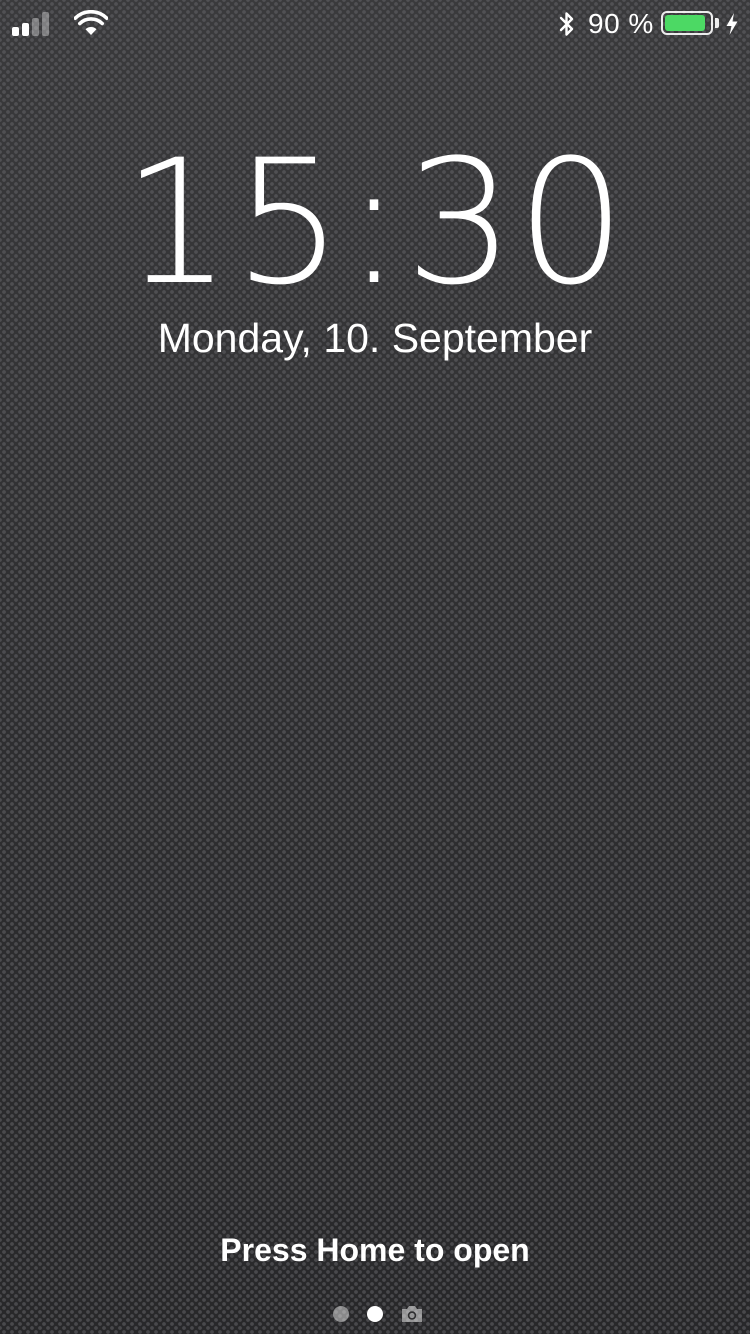 The height and width of the screenshot is (1334, 750). Describe the element at coordinates (375, 1314) in the screenshot. I see `page-dot-current` at that location.